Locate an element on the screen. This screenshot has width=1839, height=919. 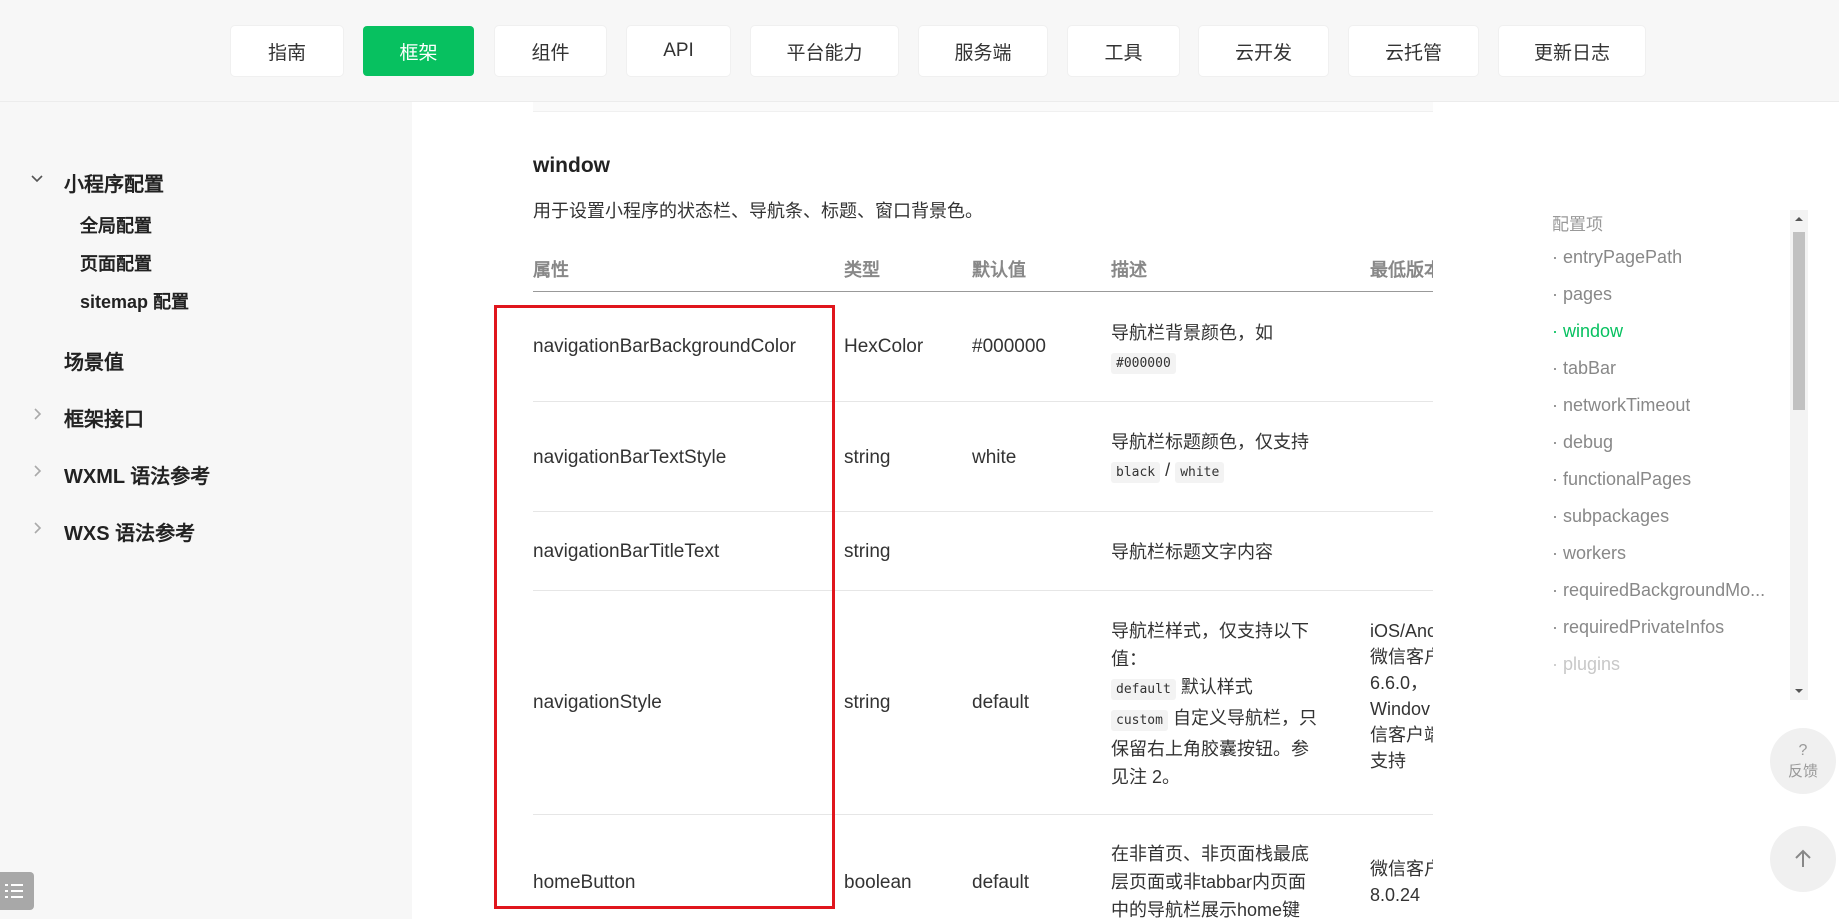
tab-cloud-hosting: 云托管 is located at coordinates (1413, 51).